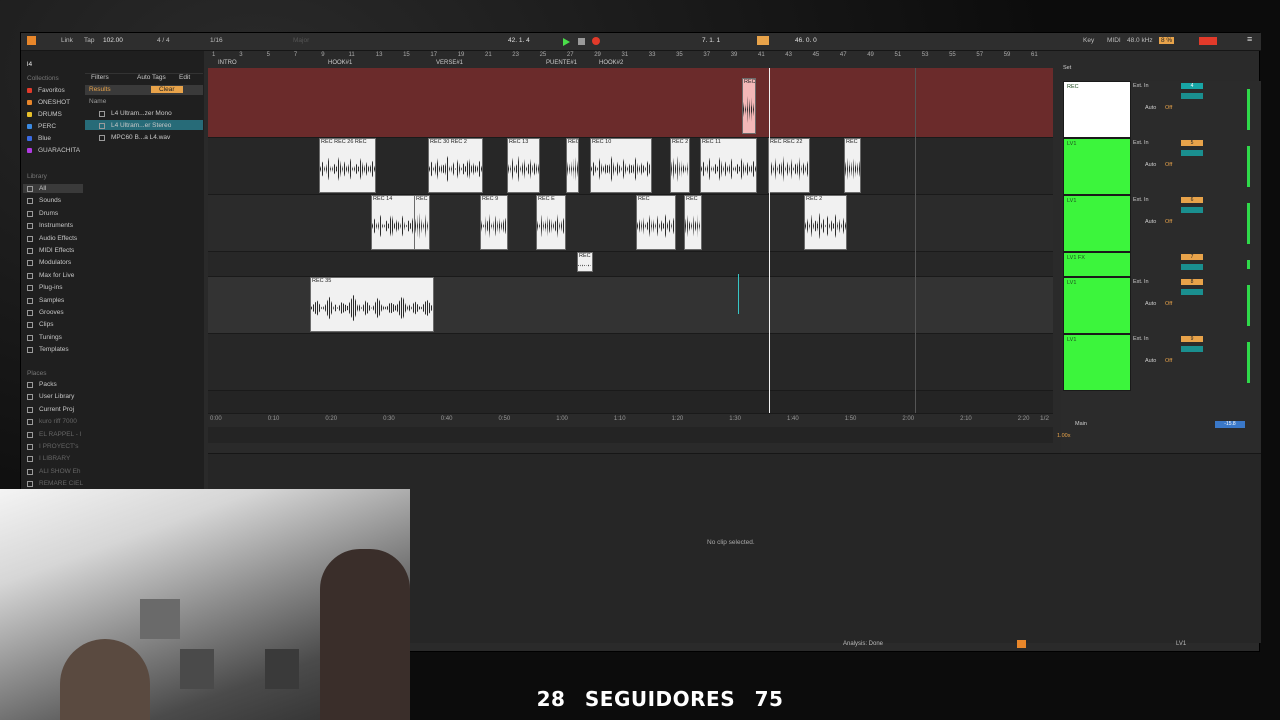  What do you see at coordinates (58, 421) in the screenshot?
I see `places-item: kuro riff 7000` at bounding box center [58, 421].